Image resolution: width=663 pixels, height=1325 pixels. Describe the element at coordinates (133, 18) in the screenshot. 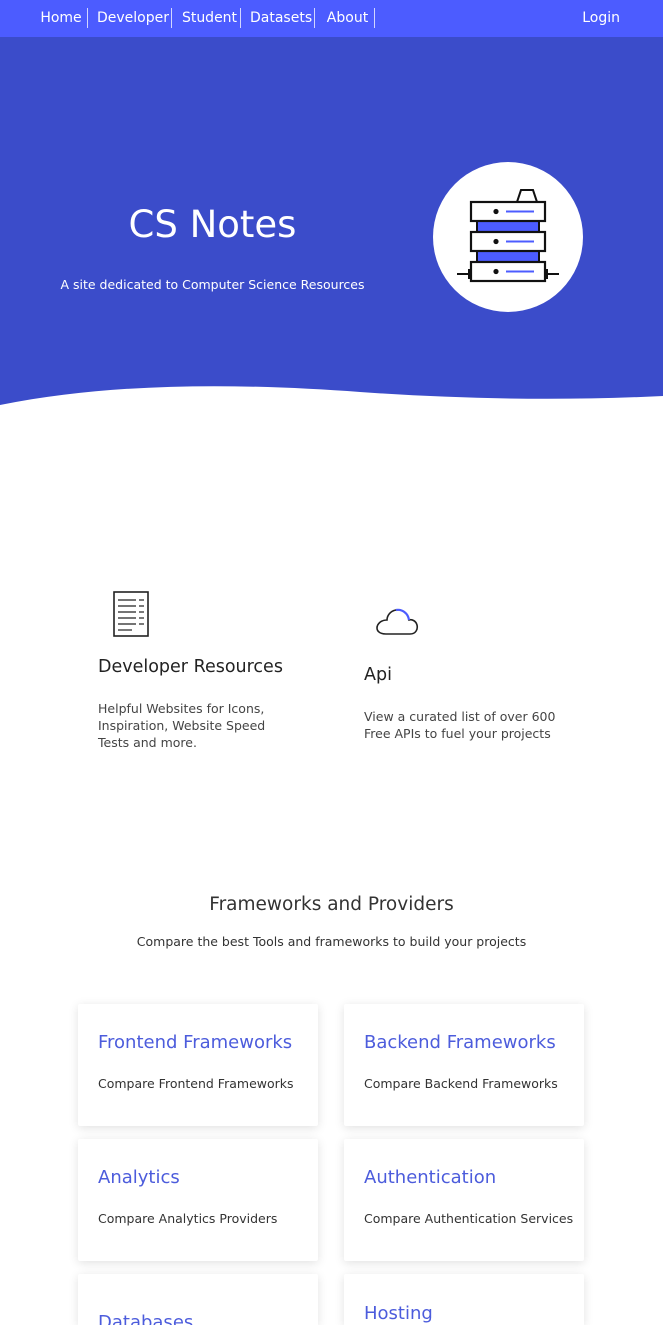

I see `nav-developer: Developer` at that location.